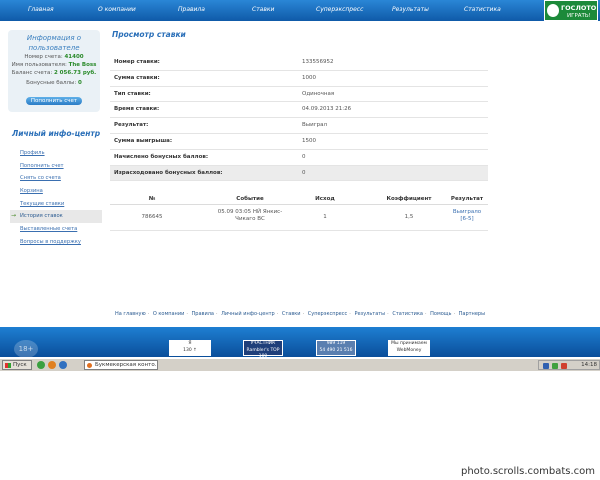 Image resolution: width=600 pixels, height=480 pixels. Describe the element at coordinates (409, 348) in the screenshot. I see `webmoney-badge: Мы принимаем WebMoney` at that location.